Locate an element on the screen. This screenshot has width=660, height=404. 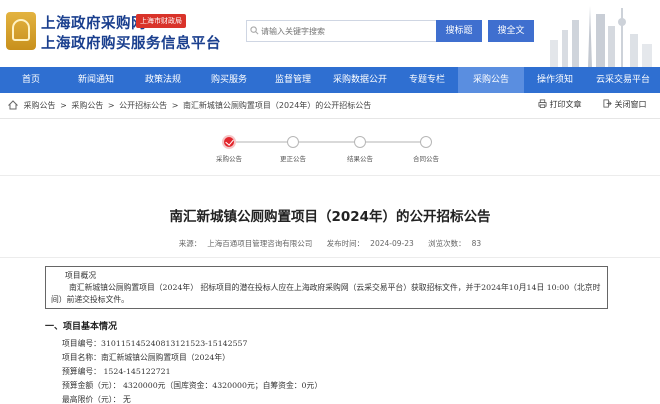
close-window-icon is located at coordinates (607, 103).